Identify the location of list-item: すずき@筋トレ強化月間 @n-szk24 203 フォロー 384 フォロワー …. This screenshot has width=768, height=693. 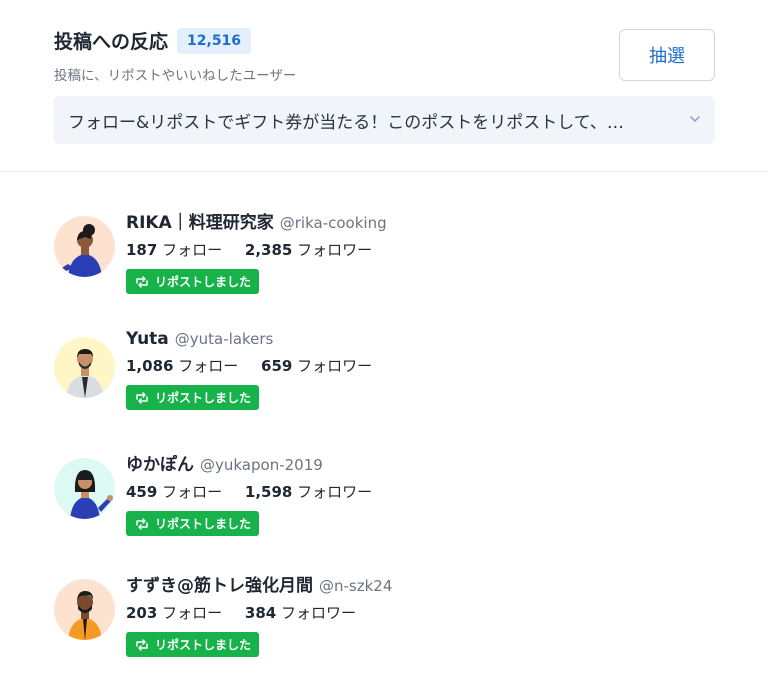
(384, 621).